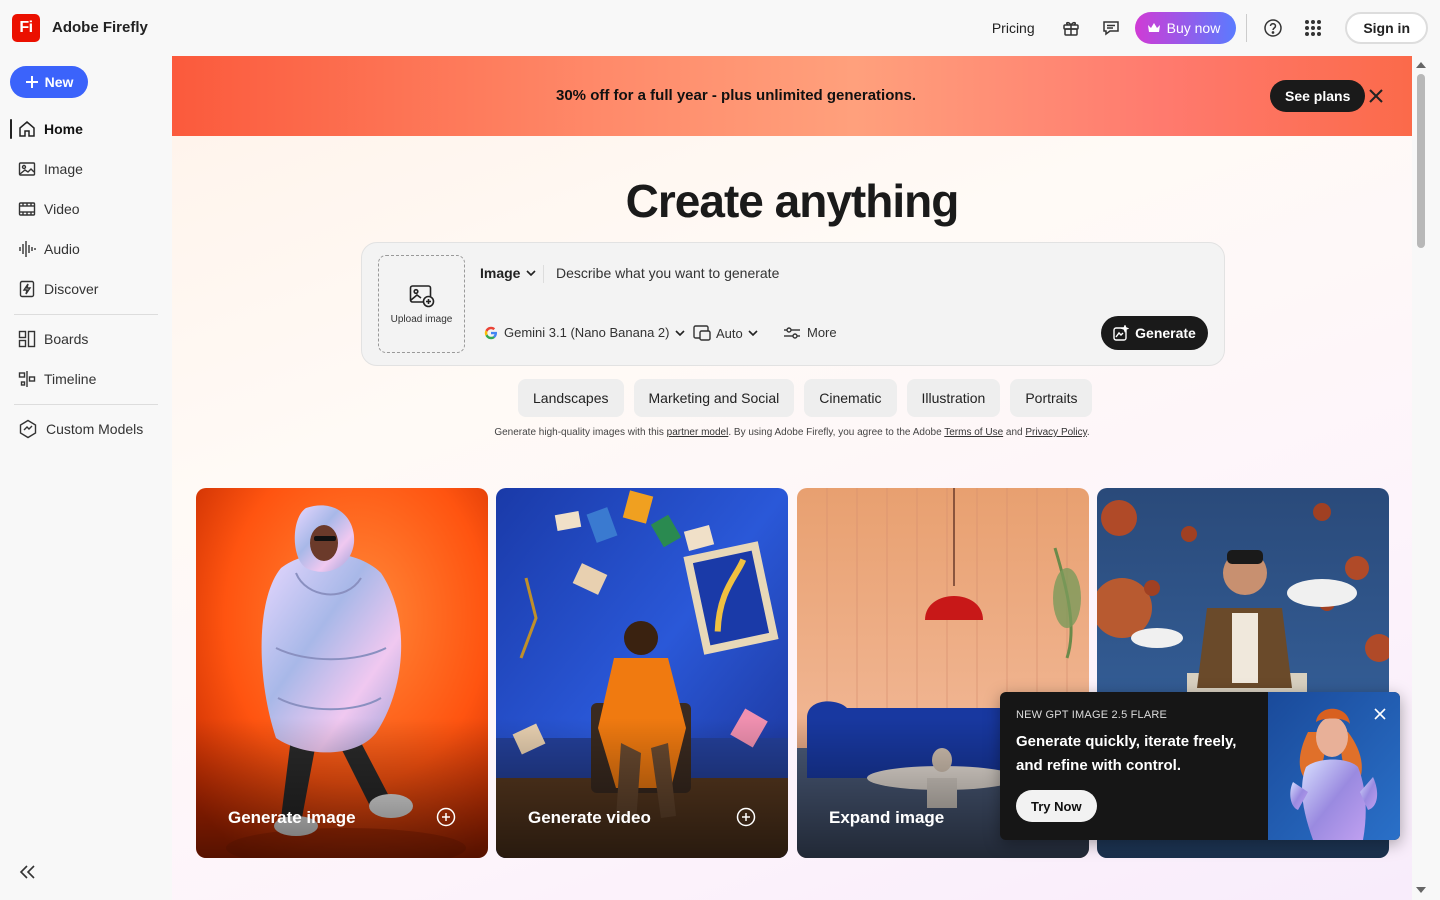 The width and height of the screenshot is (1440, 900). I want to click on sidebar-item-label: Boards, so click(66, 339).